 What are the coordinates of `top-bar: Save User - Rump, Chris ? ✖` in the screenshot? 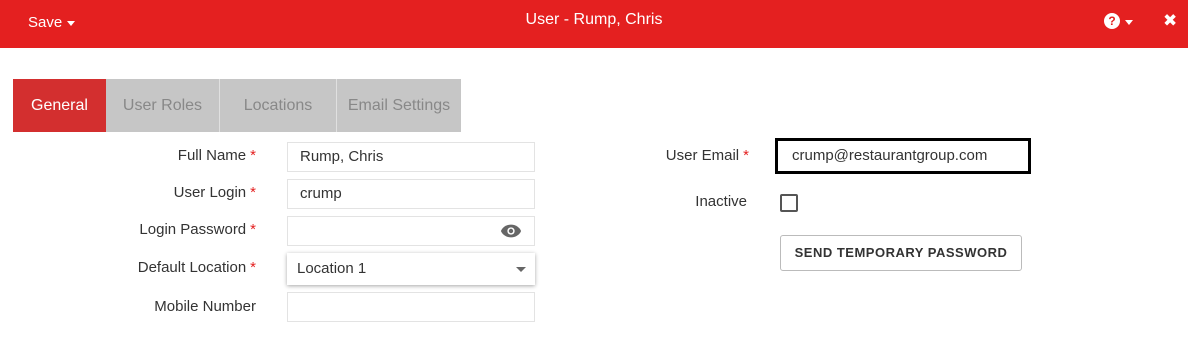 It's located at (594, 24).